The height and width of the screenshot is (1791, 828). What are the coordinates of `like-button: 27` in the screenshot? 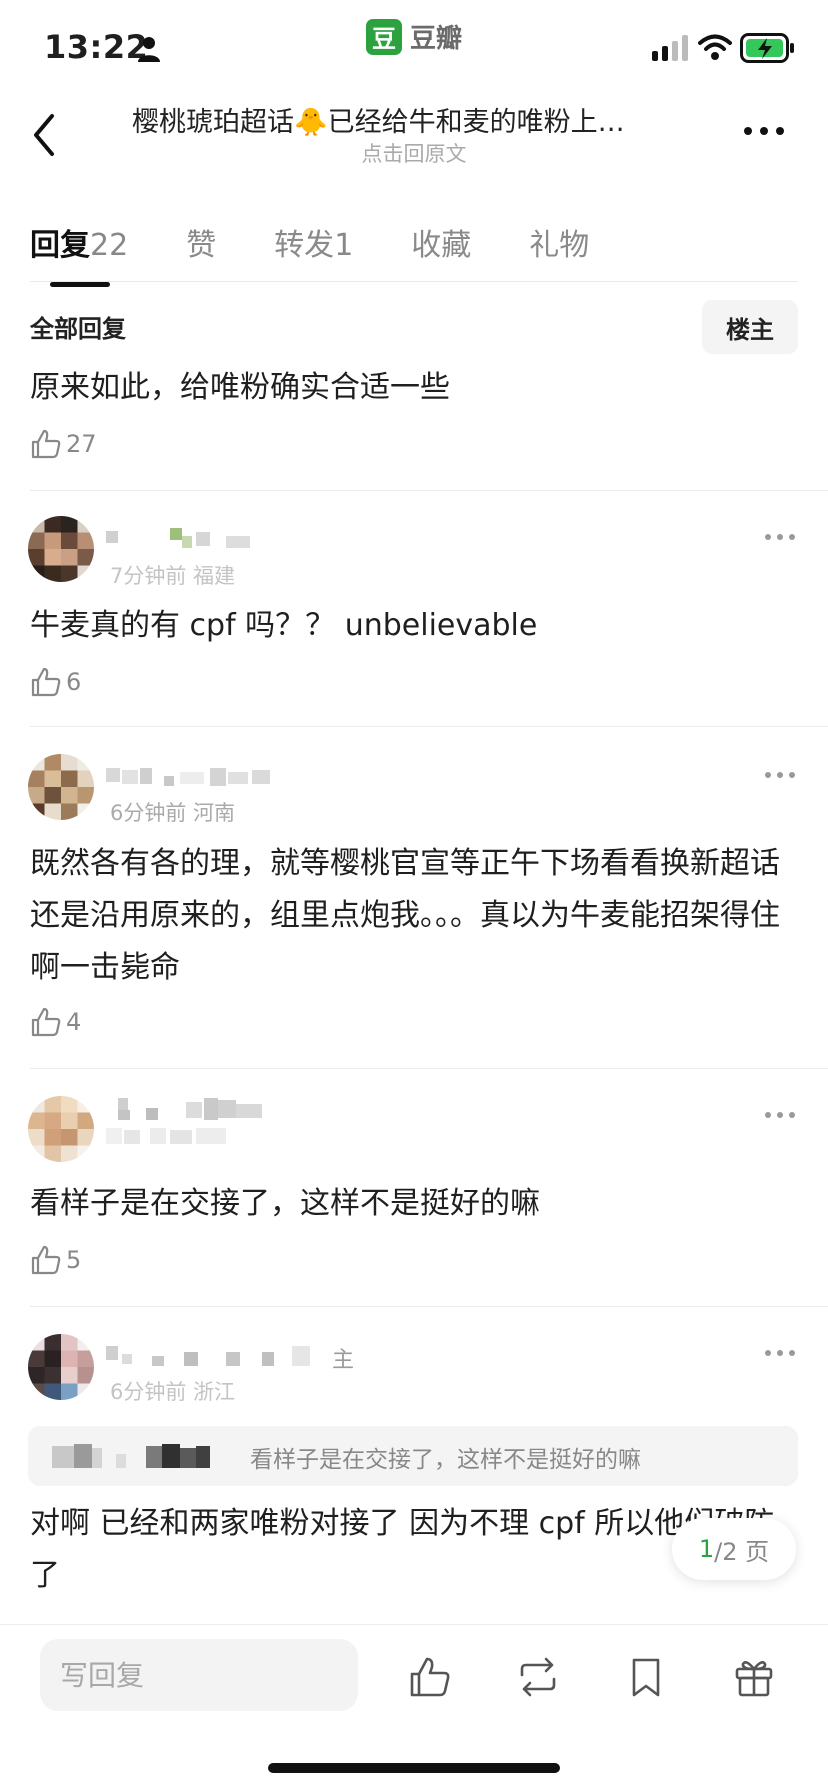 It's located at (63, 444).